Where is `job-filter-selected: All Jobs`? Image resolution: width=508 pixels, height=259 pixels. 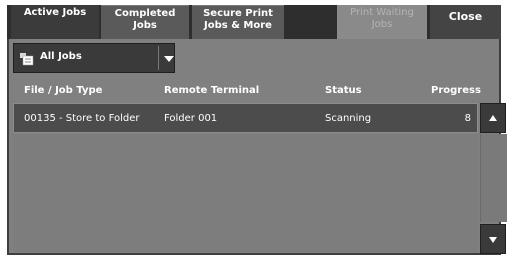
job-filter-selected: All Jobs is located at coordinates (61, 56).